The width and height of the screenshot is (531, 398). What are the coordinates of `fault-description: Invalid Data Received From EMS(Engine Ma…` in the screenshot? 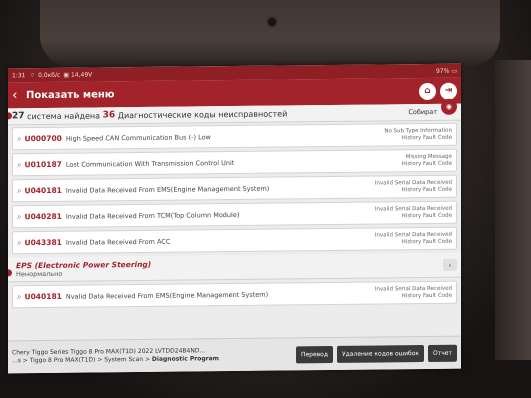 It's located at (167, 189).